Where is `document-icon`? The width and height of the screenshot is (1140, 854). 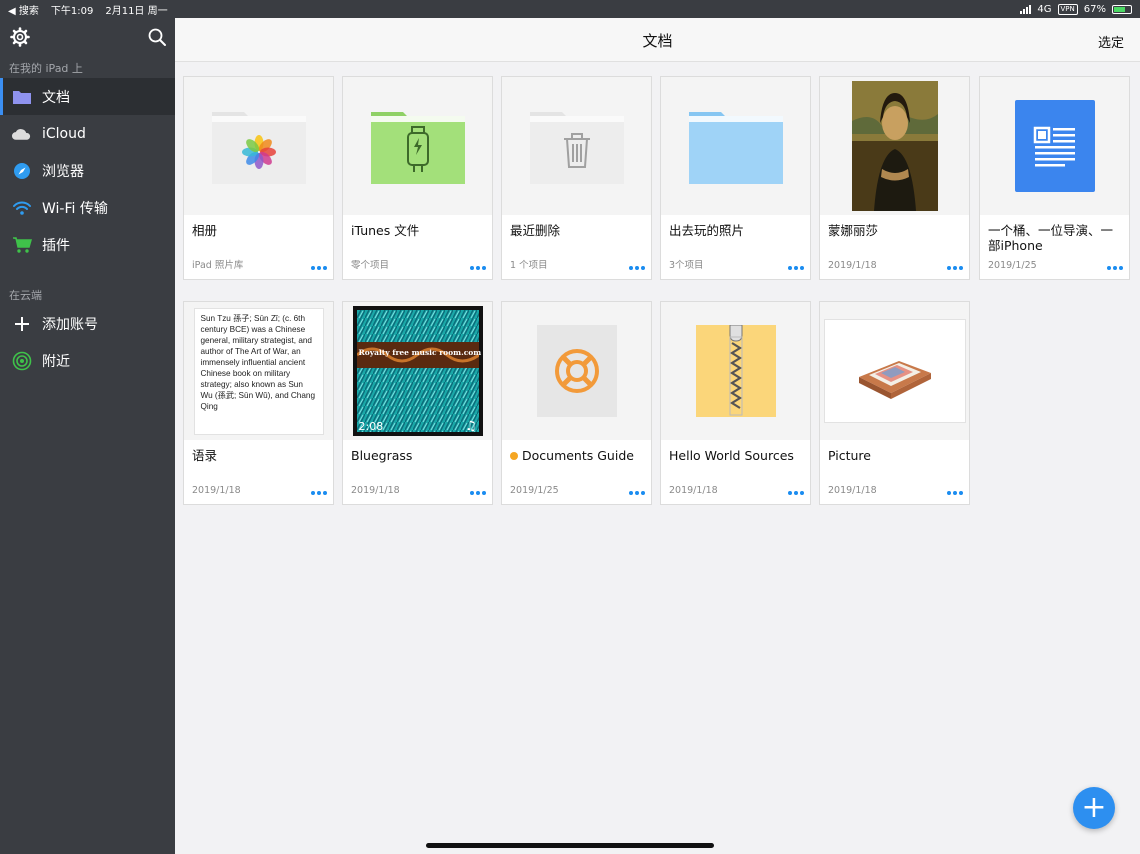 document-icon is located at coordinates (1054, 146).